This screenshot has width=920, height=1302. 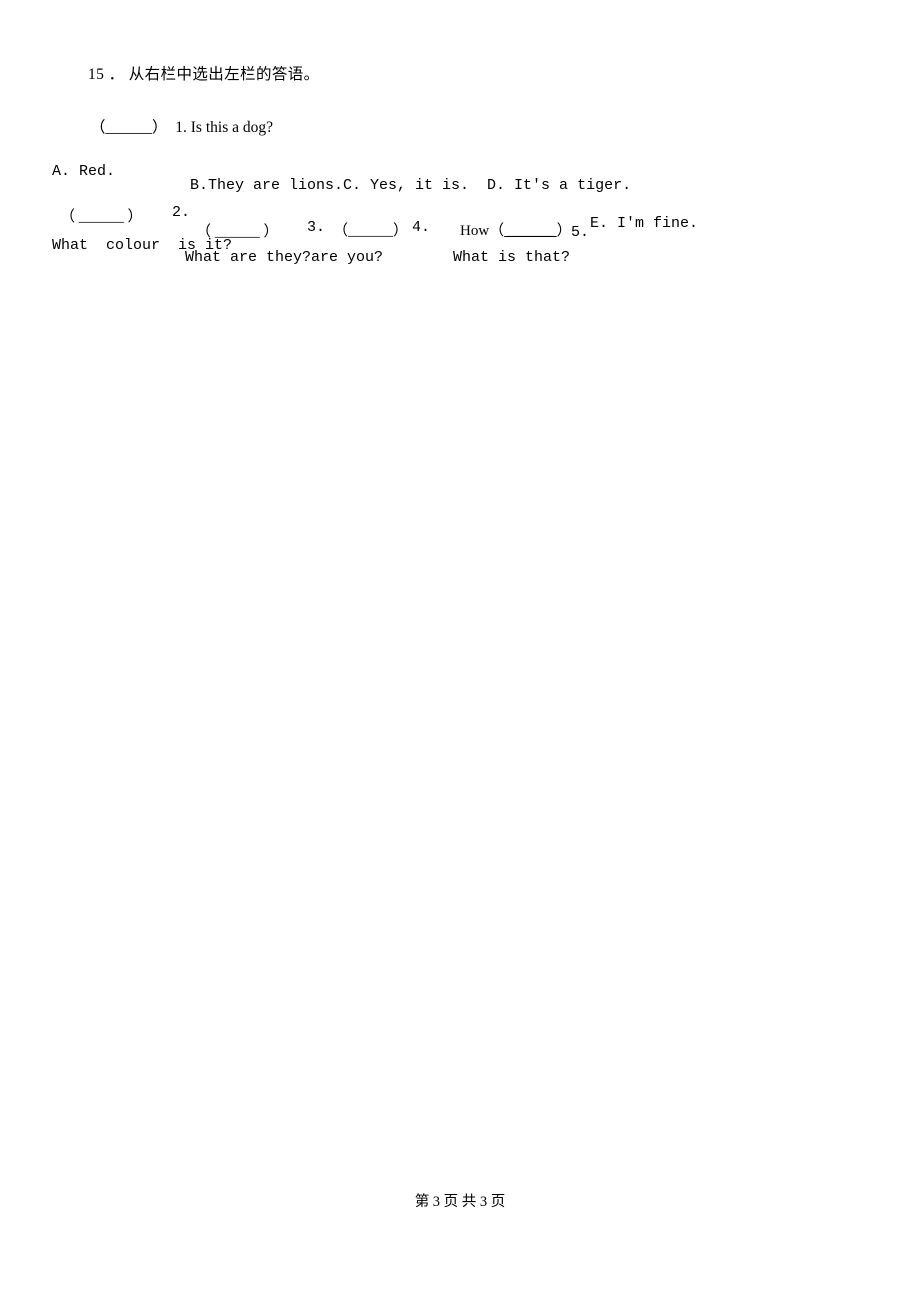 What do you see at coordinates (564, 231) in the screenshot?
I see `match-item-4-text-after: ）` at bounding box center [564, 231].